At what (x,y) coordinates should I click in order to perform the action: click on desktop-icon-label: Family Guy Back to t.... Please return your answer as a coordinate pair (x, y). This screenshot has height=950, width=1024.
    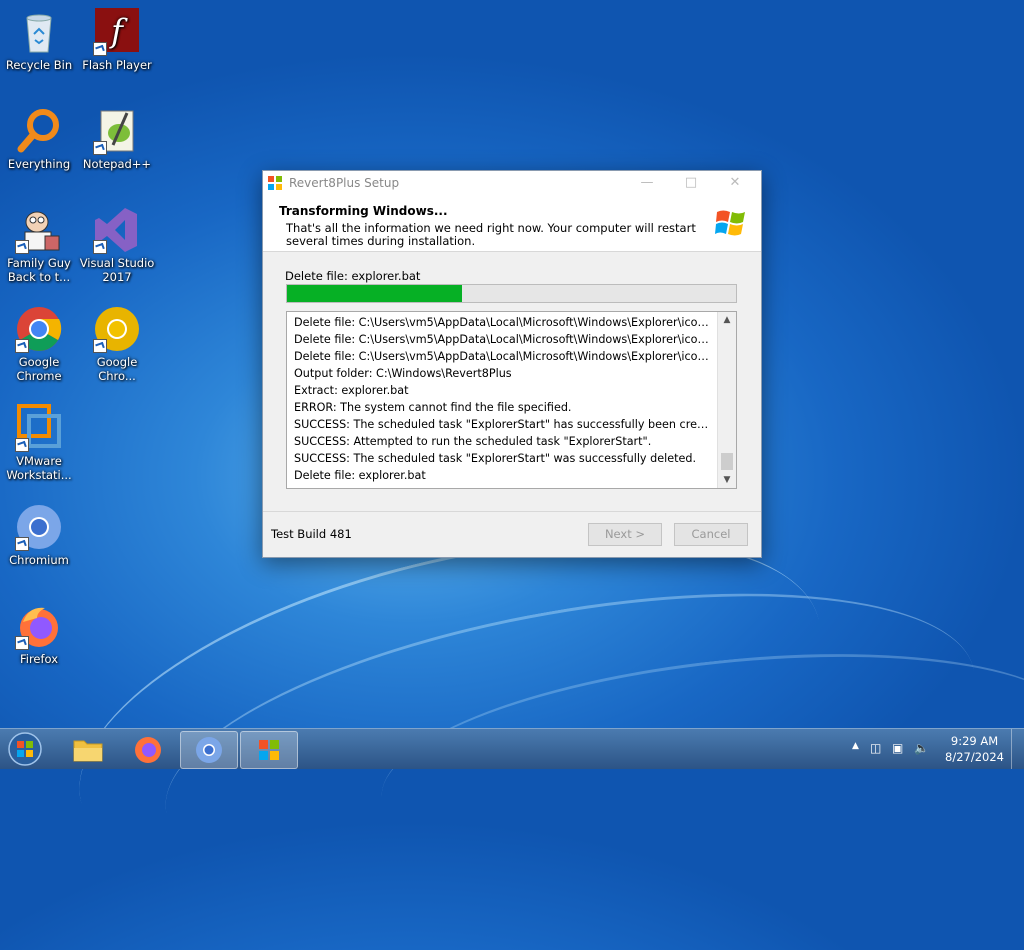
    Looking at the image, I should click on (39, 270).